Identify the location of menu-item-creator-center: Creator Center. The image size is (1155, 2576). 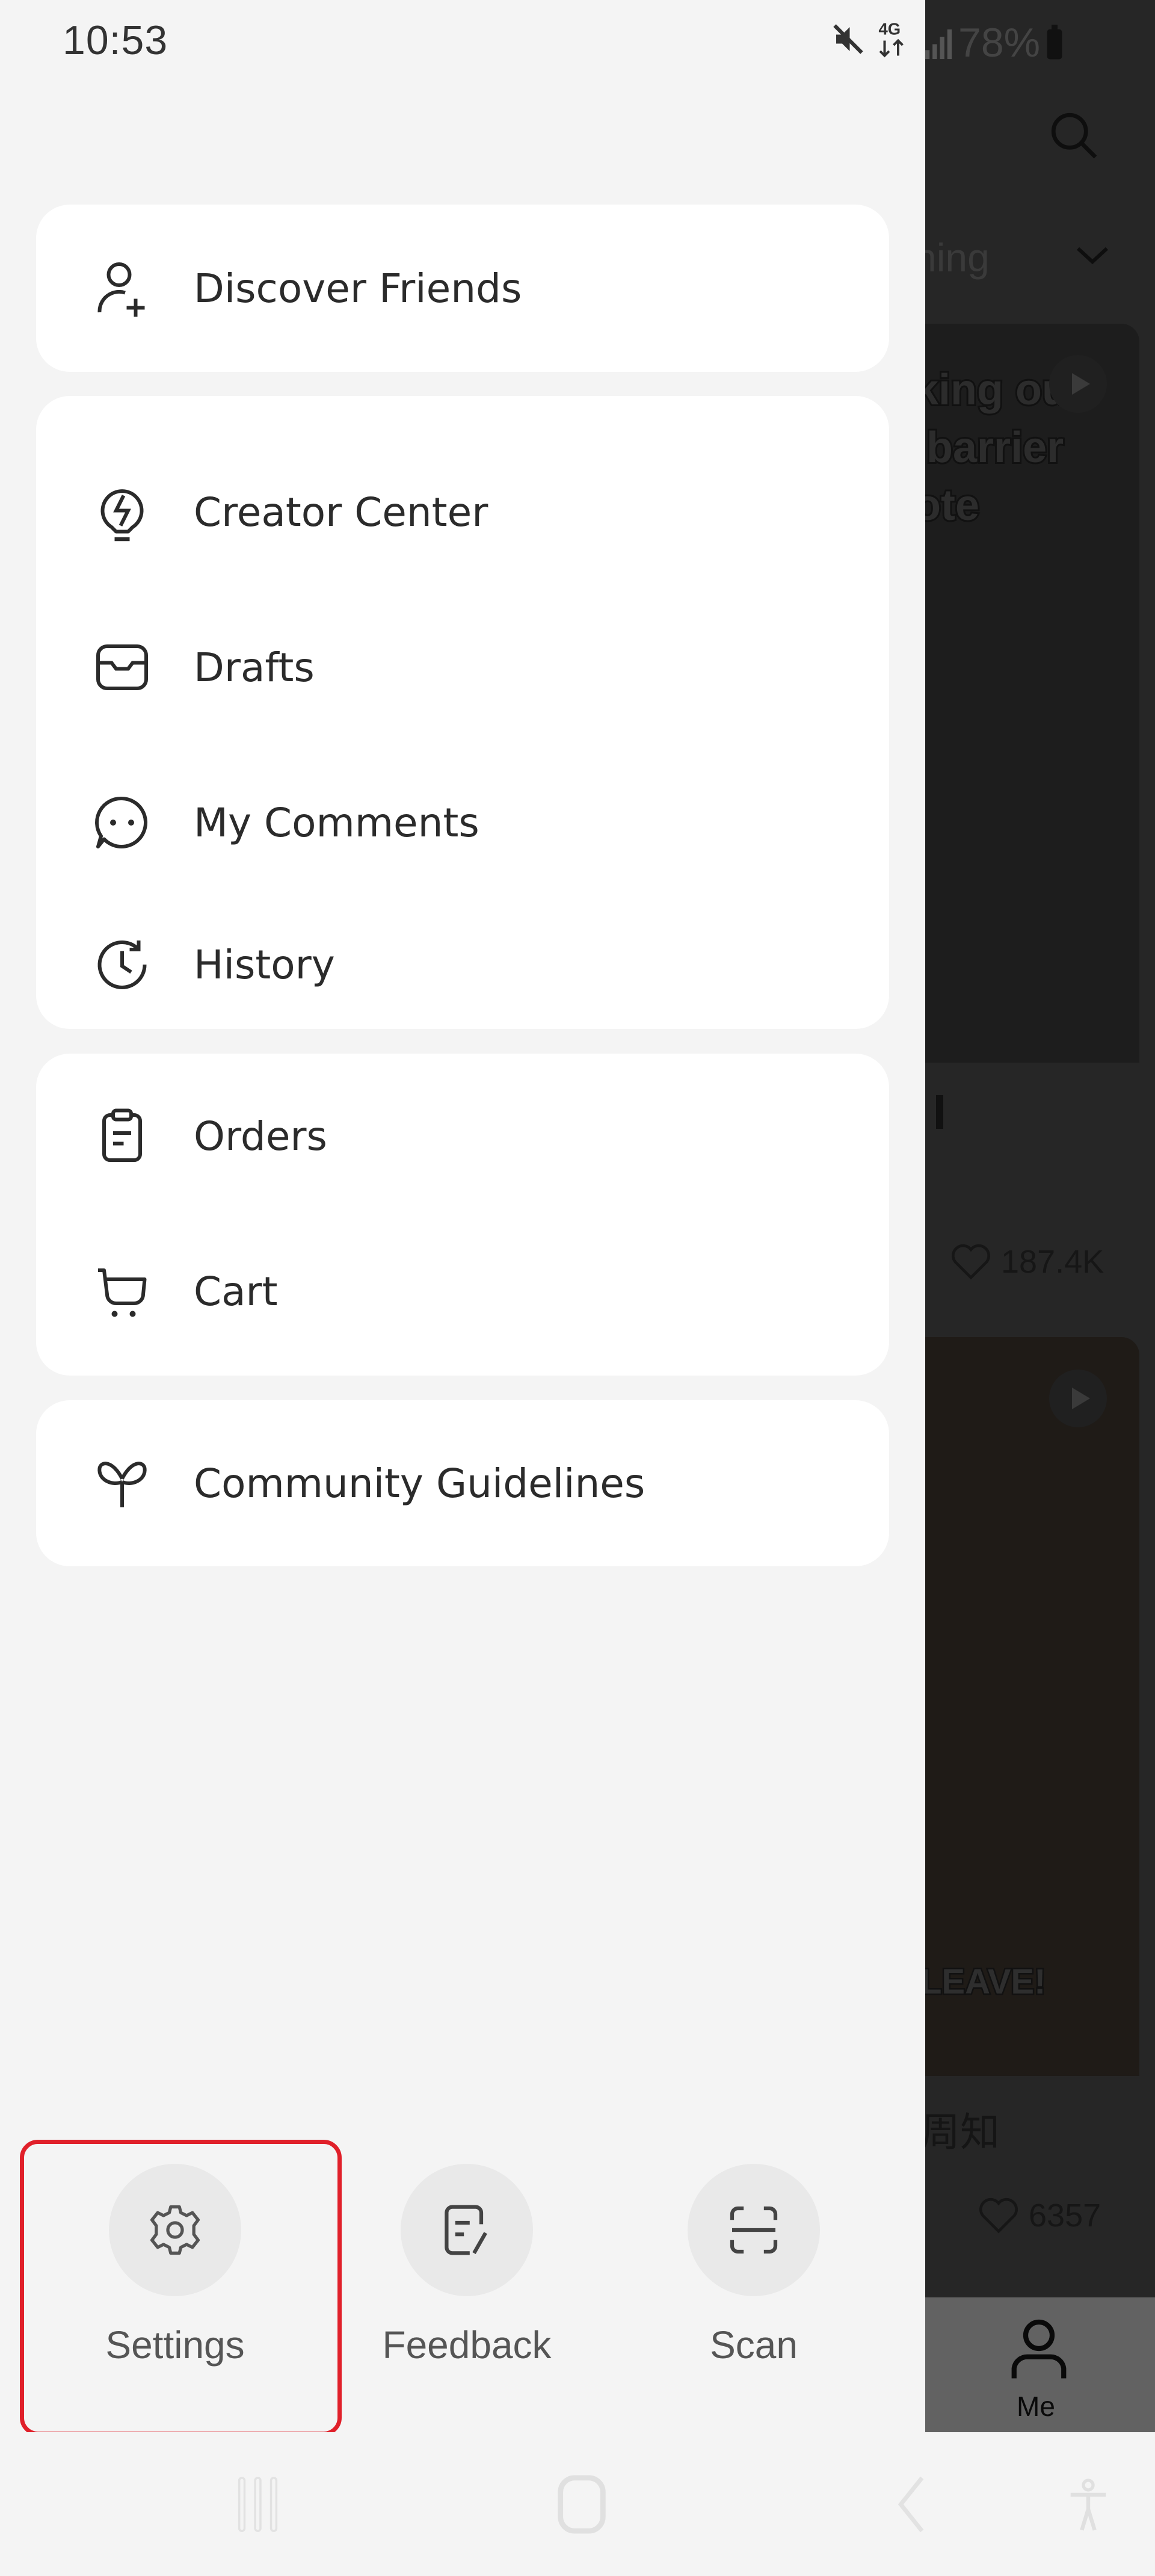
(462, 512).